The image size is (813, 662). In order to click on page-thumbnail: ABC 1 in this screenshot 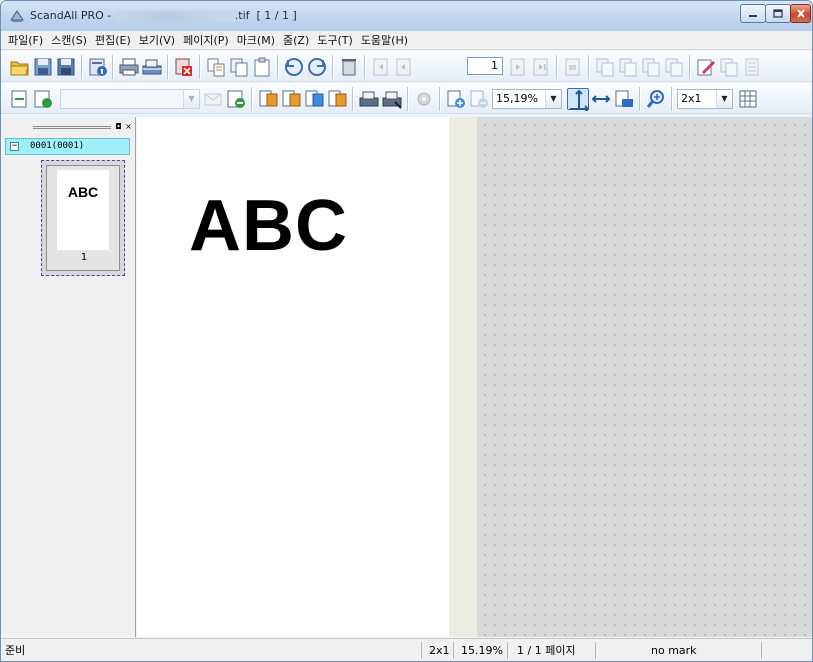, I will do `click(83, 218)`.